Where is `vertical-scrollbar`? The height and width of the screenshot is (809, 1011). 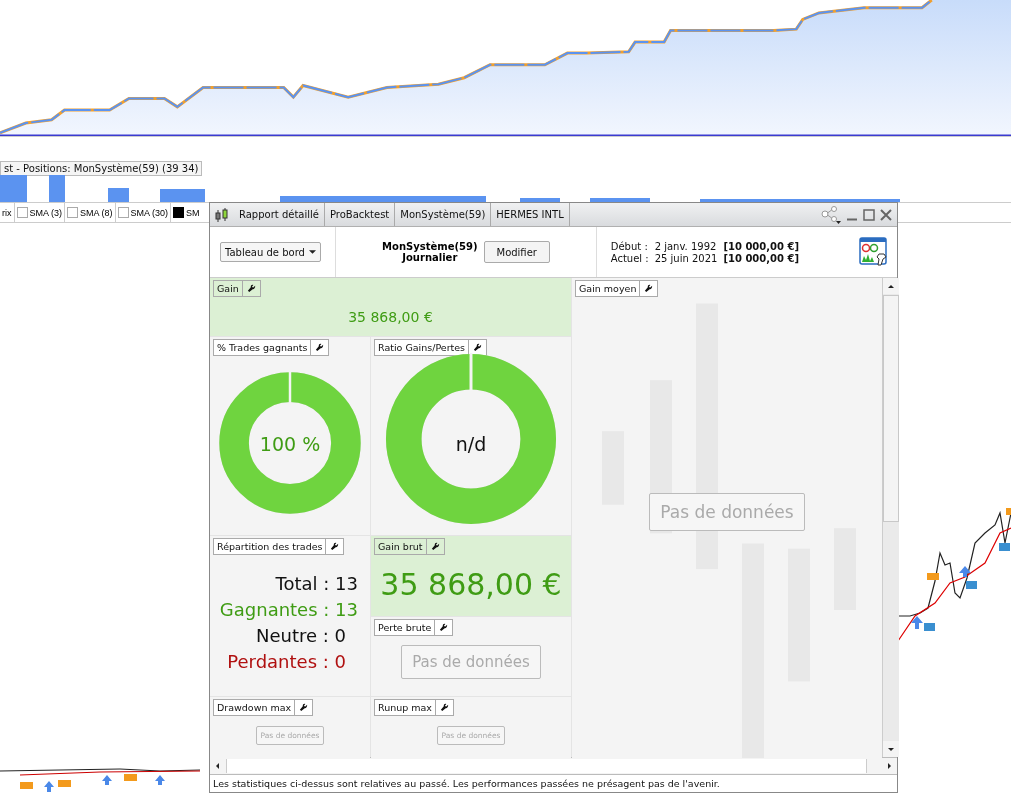
vertical-scrollbar is located at coordinates (890, 517).